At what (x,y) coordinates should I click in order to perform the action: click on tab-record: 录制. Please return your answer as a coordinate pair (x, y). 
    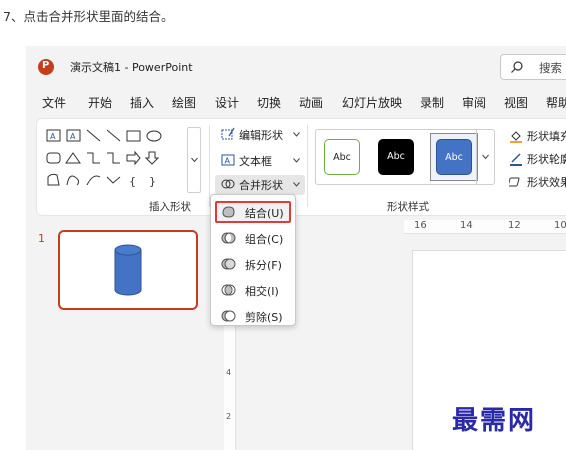
    Looking at the image, I should click on (432, 102).